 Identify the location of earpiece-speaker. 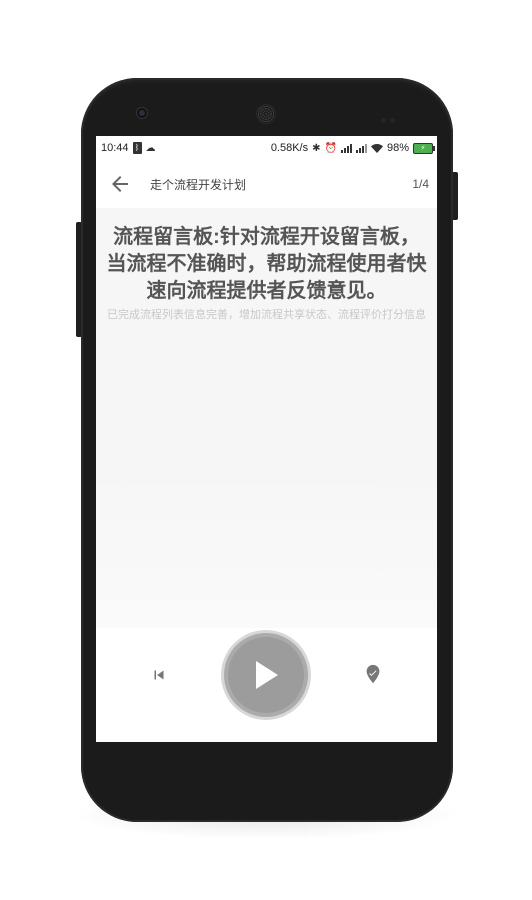
(266, 114).